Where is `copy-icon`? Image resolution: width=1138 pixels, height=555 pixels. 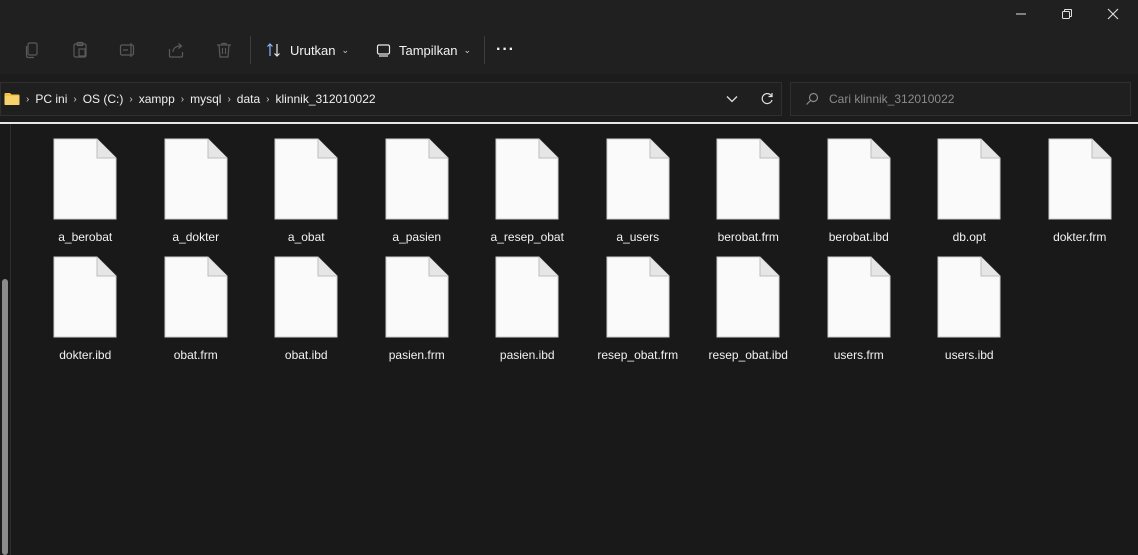 copy-icon is located at coordinates (31, 50).